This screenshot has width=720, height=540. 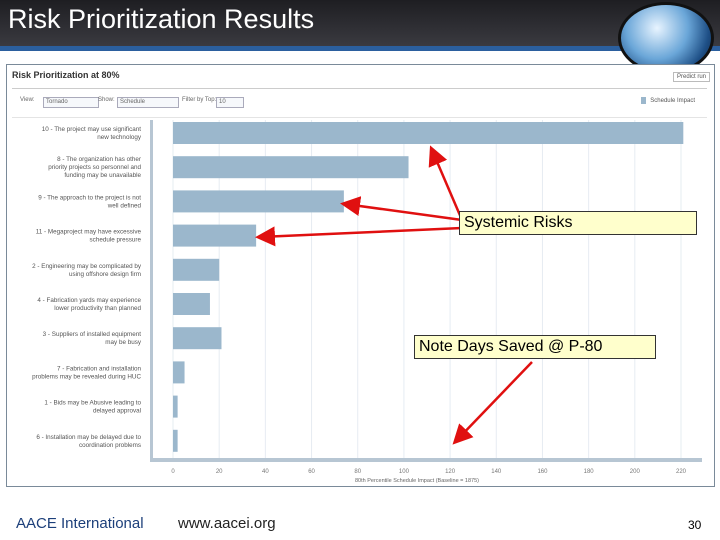 What do you see at coordinates (535, 347) in the screenshot?
I see `days-saved-callout: Note Days Saved @ P-80` at bounding box center [535, 347].